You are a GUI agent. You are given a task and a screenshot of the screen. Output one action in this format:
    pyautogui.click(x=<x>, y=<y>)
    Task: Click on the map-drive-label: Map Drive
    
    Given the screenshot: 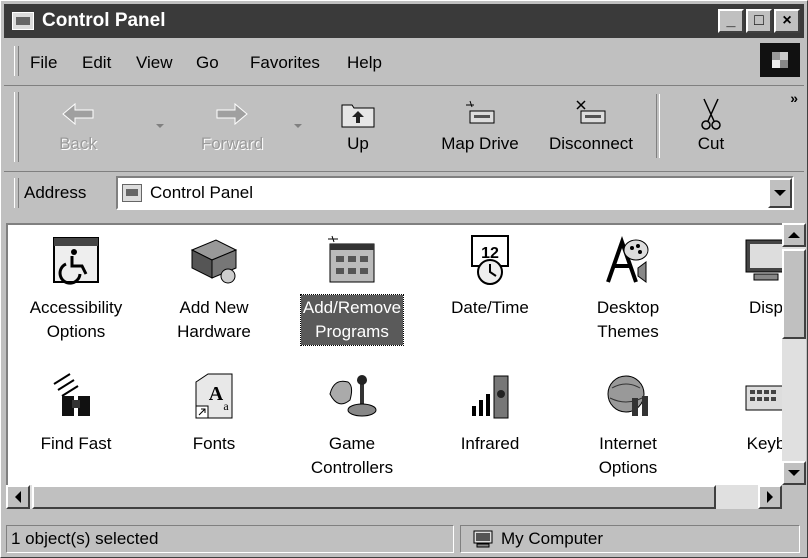 What is the action you would take?
    pyautogui.click(x=480, y=143)
    